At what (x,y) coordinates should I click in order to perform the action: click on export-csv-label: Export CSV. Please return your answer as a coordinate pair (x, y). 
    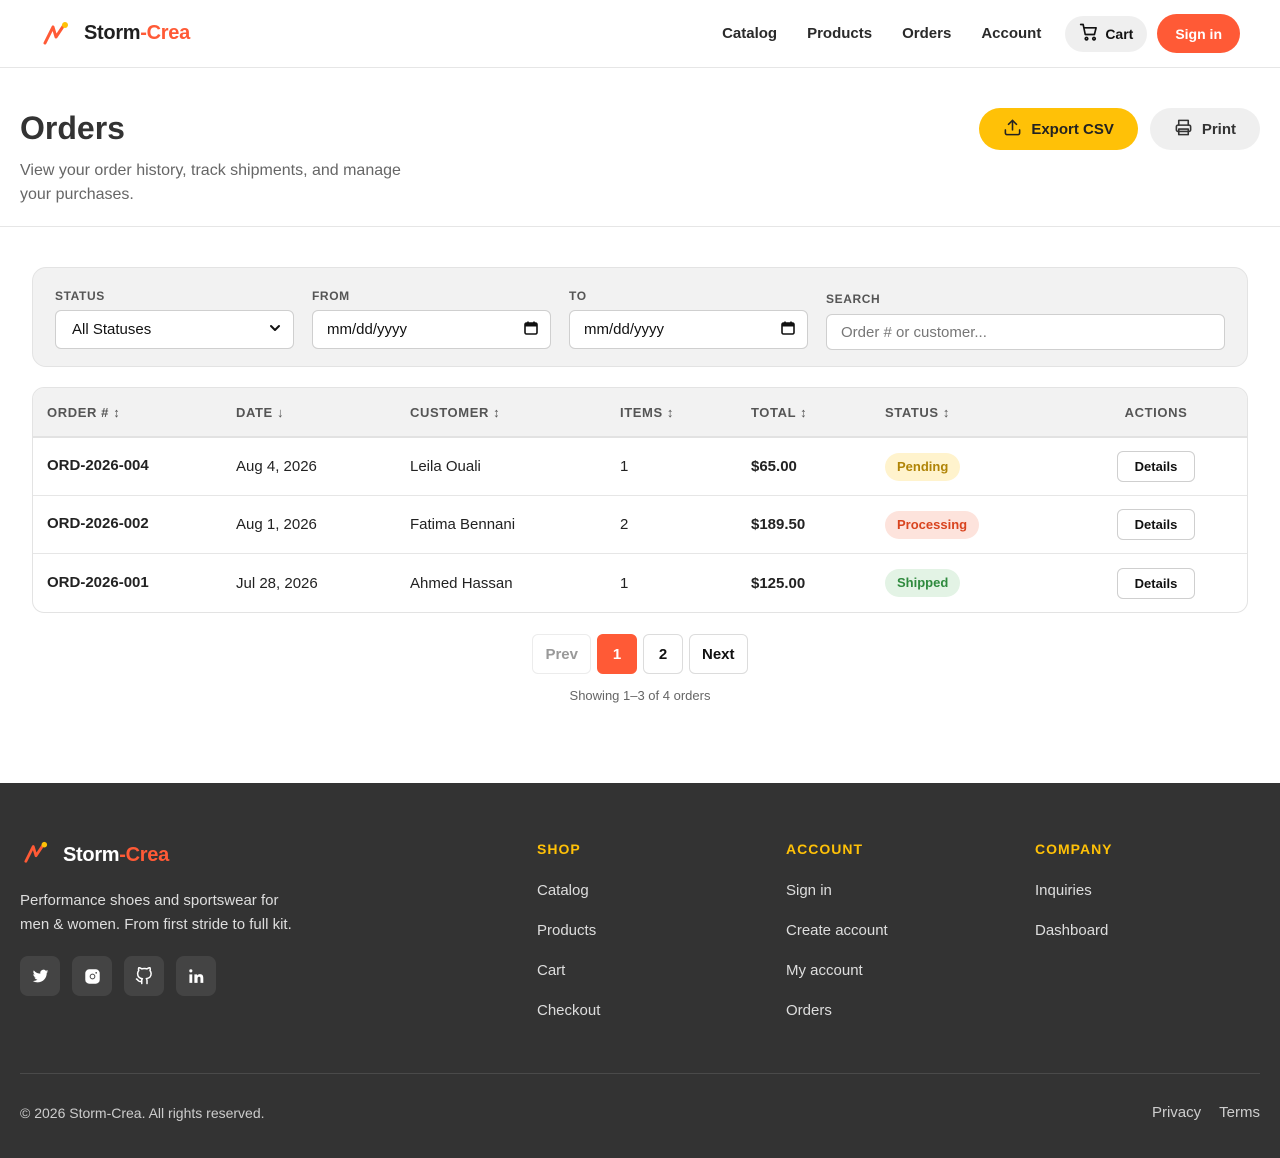
    Looking at the image, I should click on (1072, 129).